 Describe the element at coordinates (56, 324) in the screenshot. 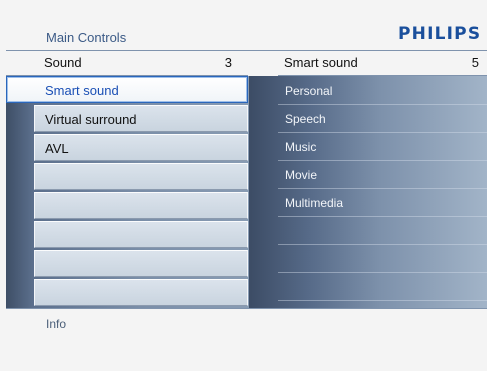

I see `info-label: Info` at that location.